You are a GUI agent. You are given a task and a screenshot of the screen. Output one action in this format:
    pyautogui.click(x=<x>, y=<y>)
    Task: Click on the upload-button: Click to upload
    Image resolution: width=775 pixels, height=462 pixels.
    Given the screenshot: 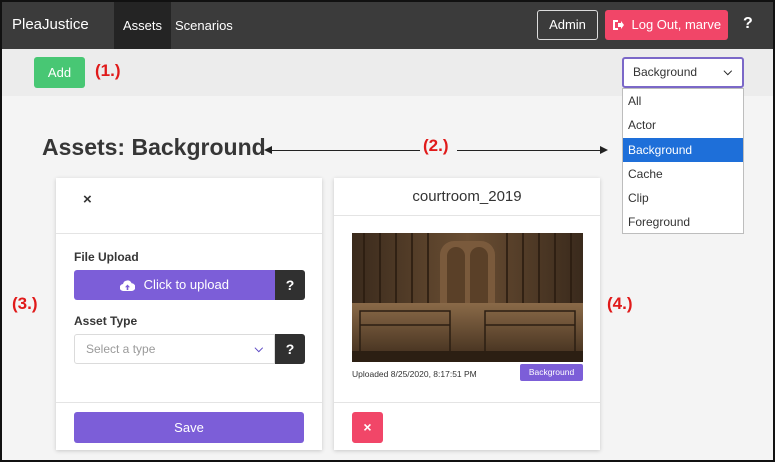 What is the action you would take?
    pyautogui.click(x=174, y=285)
    